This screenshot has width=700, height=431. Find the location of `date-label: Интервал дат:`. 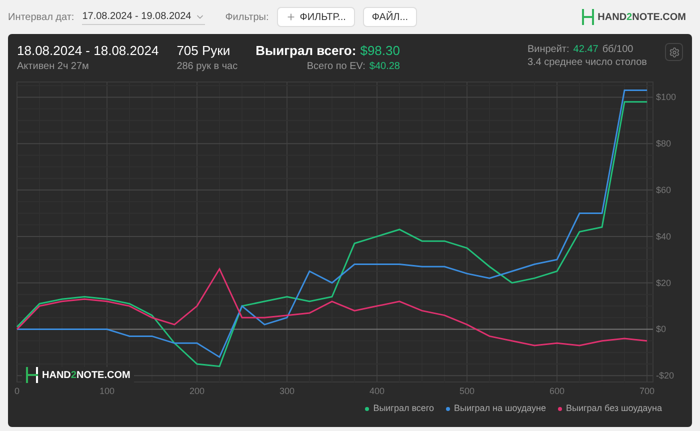

date-label: Интервал дат: is located at coordinates (41, 17).